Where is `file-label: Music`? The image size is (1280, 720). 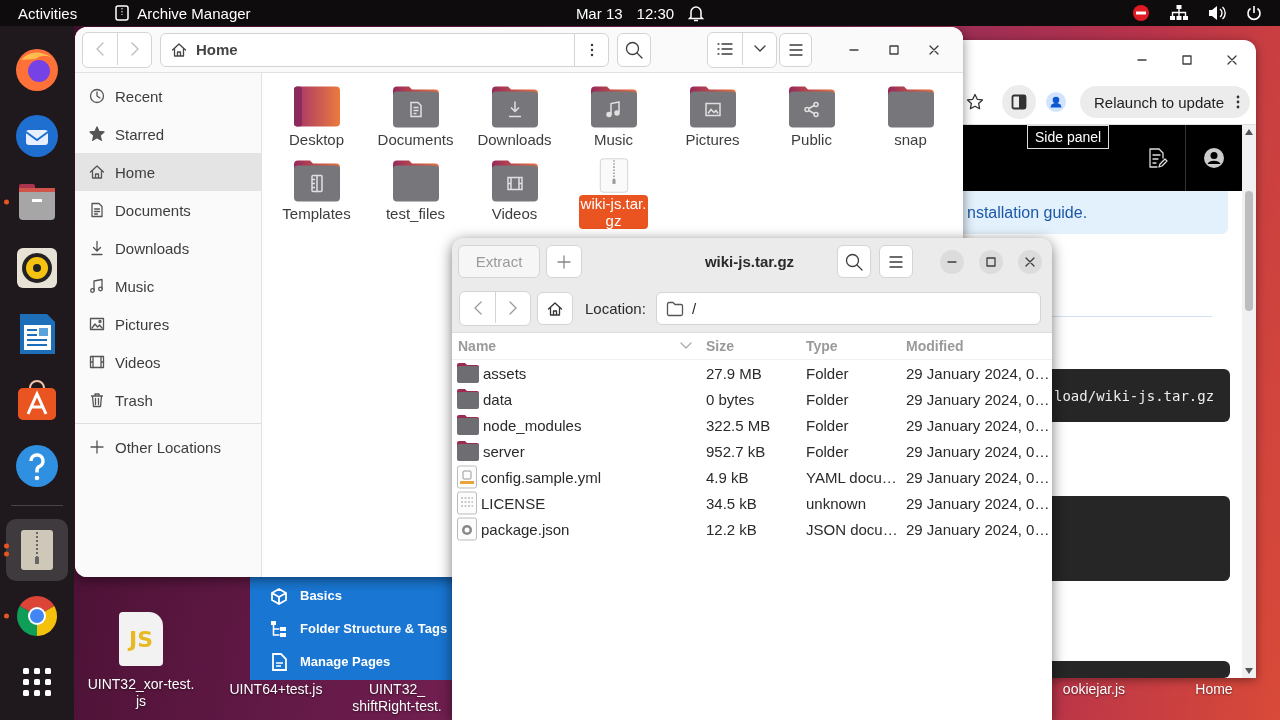 file-label: Music is located at coordinates (613, 139).